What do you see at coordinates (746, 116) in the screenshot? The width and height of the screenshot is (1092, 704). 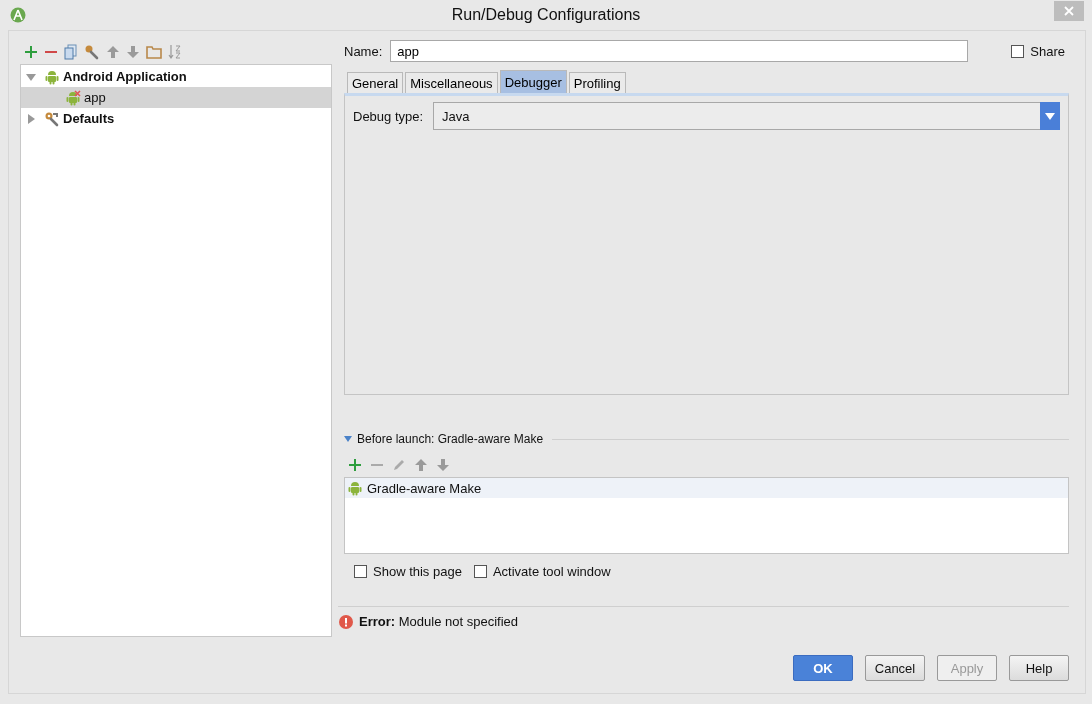 I see `debug-type-dropdown: Java` at bounding box center [746, 116].